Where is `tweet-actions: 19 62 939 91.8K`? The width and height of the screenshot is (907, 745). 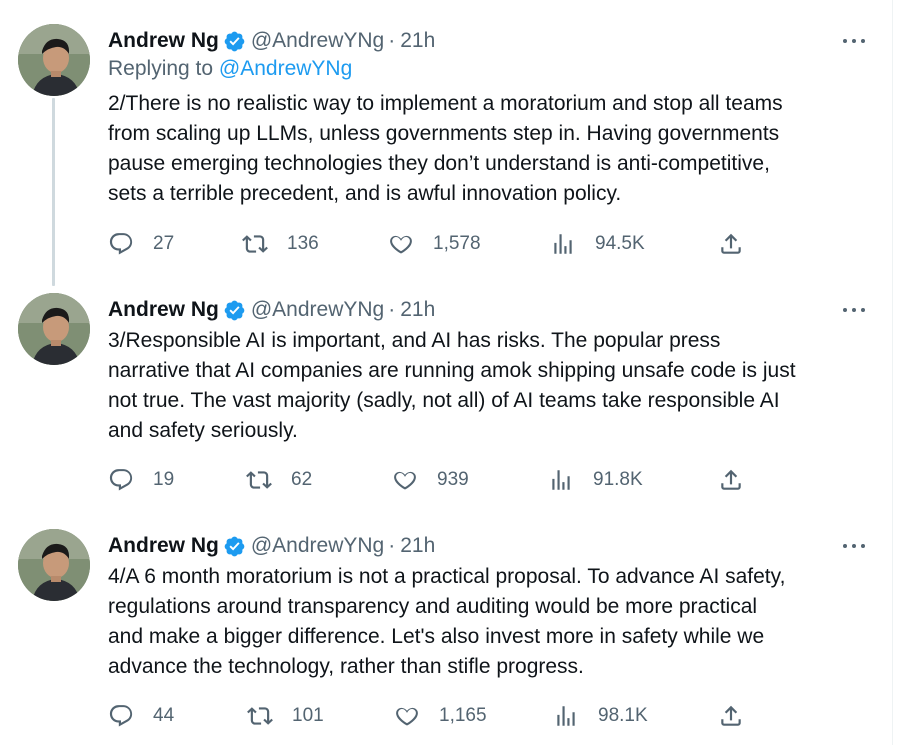
tweet-actions: 19 62 939 91.8K is located at coordinates (438, 480).